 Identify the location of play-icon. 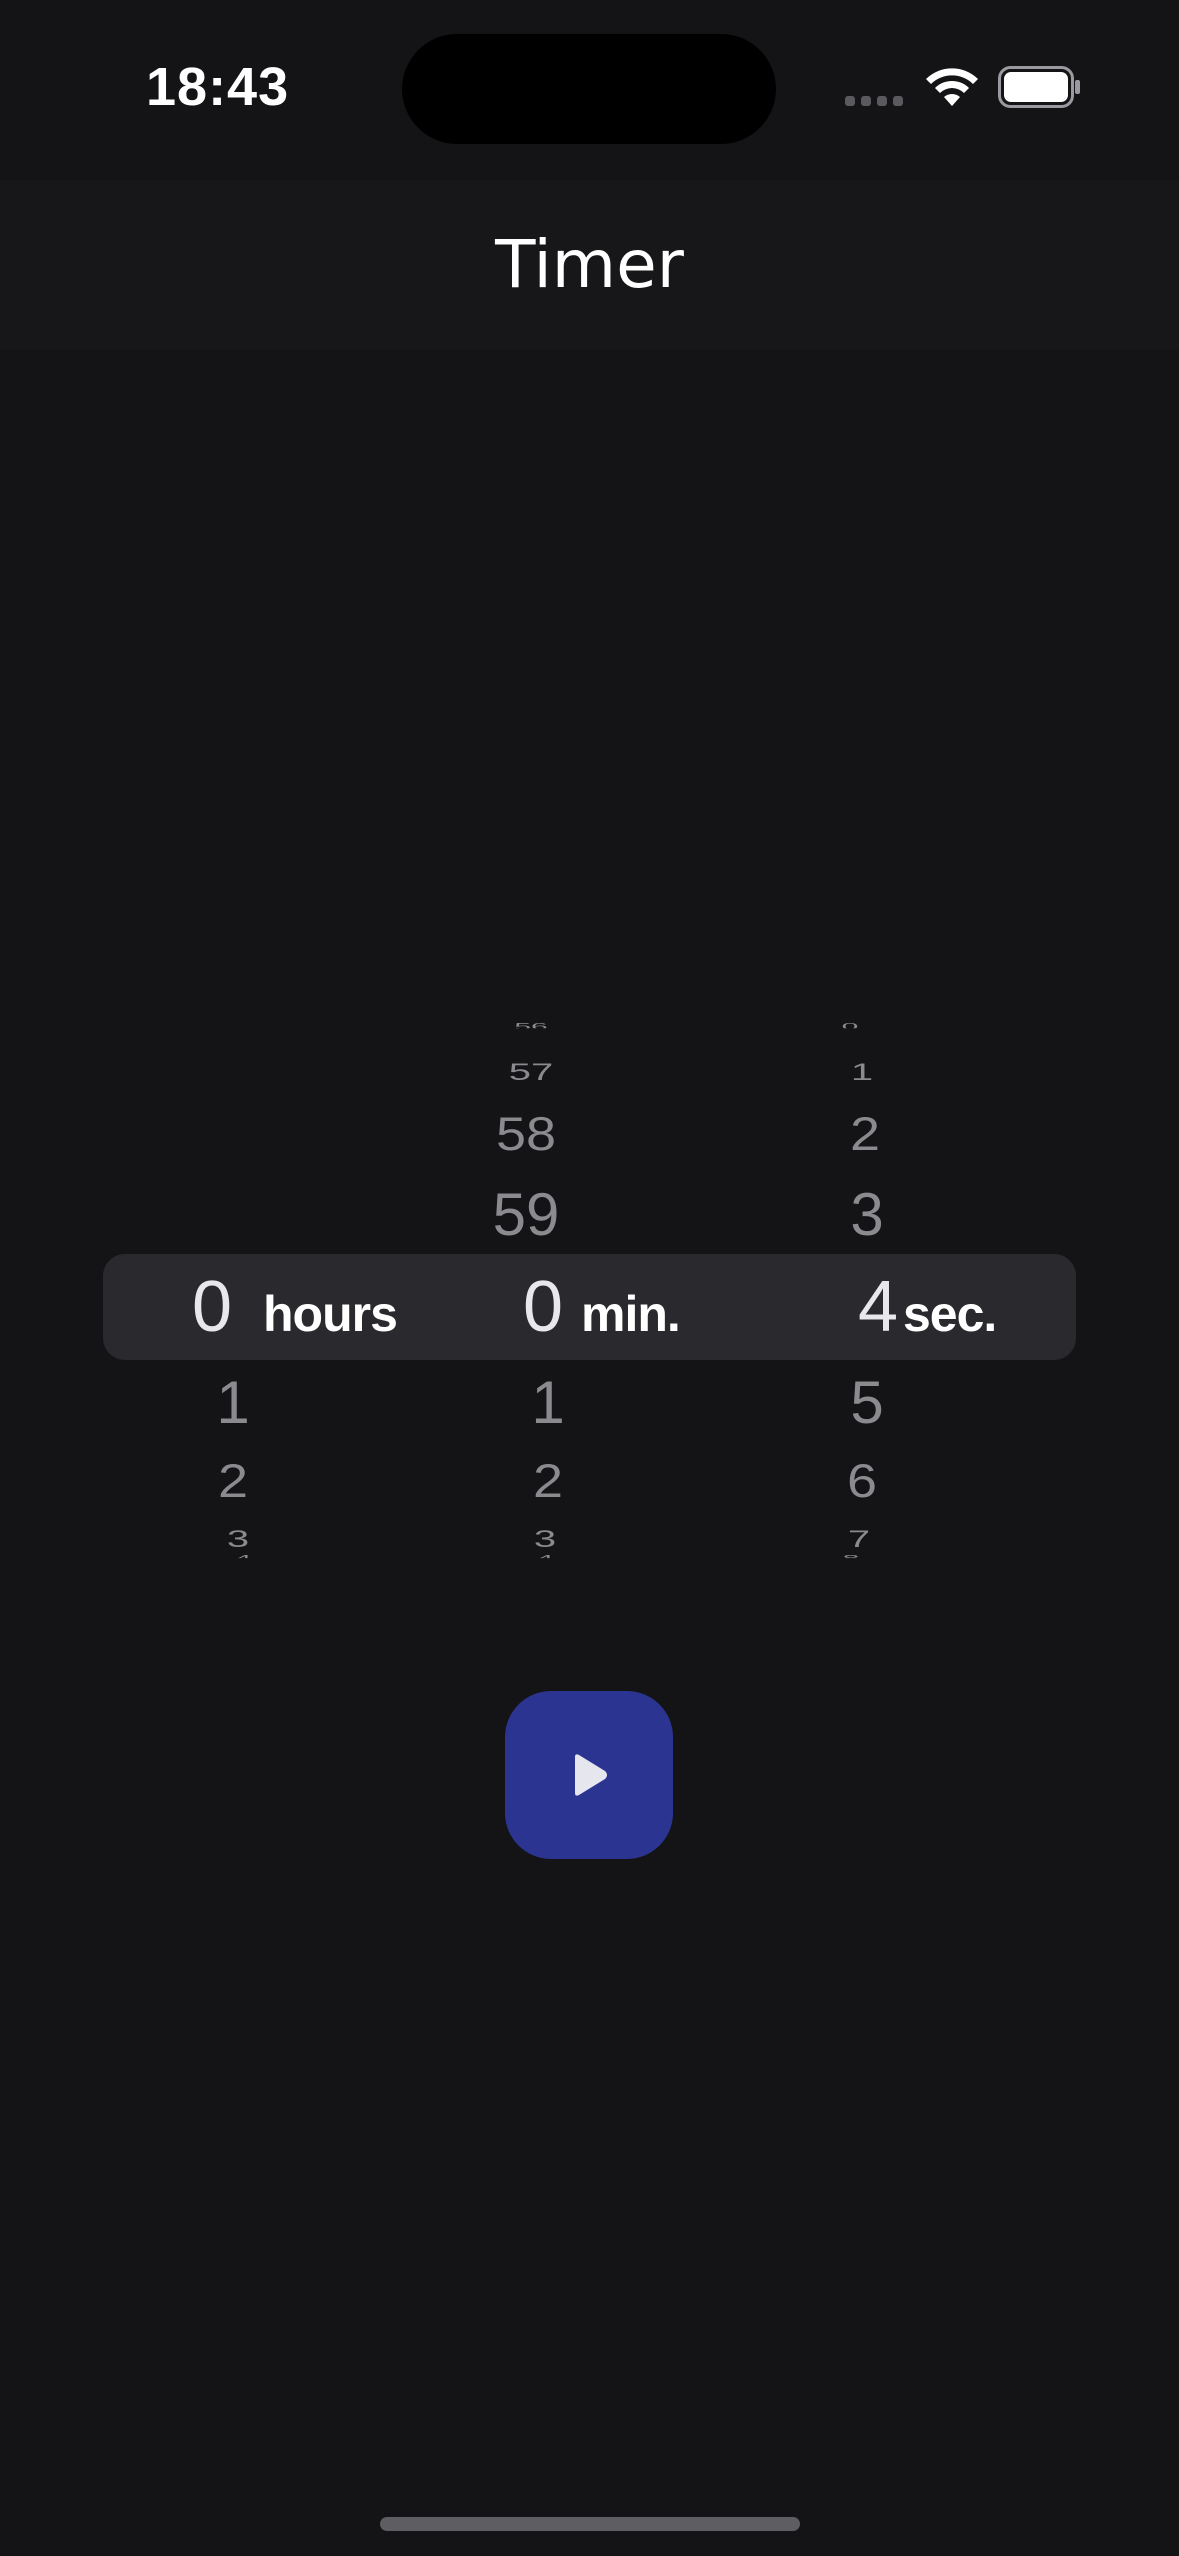
(591, 1775).